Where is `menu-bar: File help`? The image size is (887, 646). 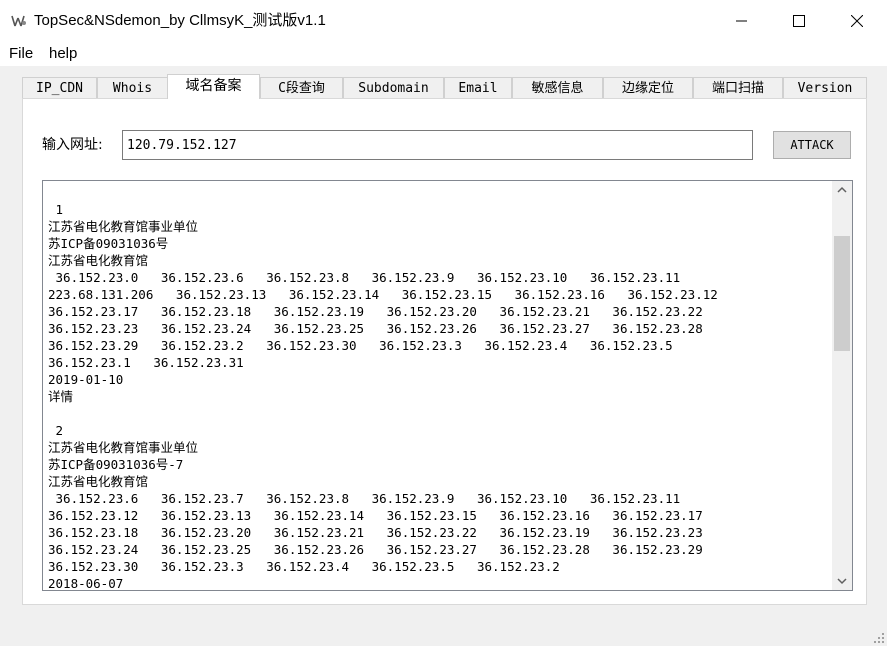 menu-bar: File help is located at coordinates (443, 54).